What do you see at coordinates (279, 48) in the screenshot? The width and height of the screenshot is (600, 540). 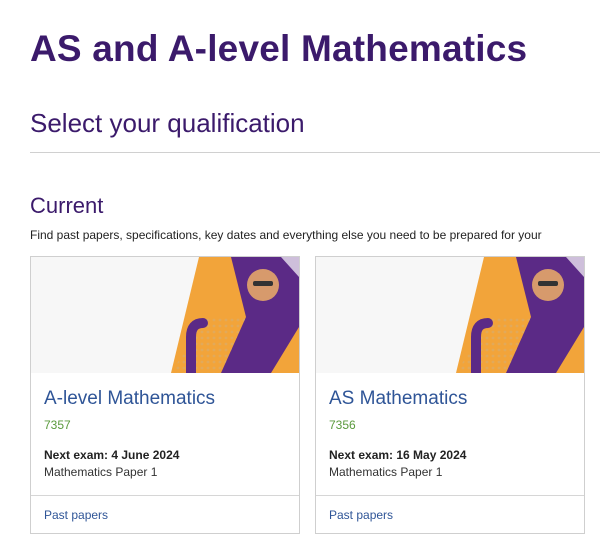 I see `page-title: AS and A-level Mathematics` at bounding box center [279, 48].